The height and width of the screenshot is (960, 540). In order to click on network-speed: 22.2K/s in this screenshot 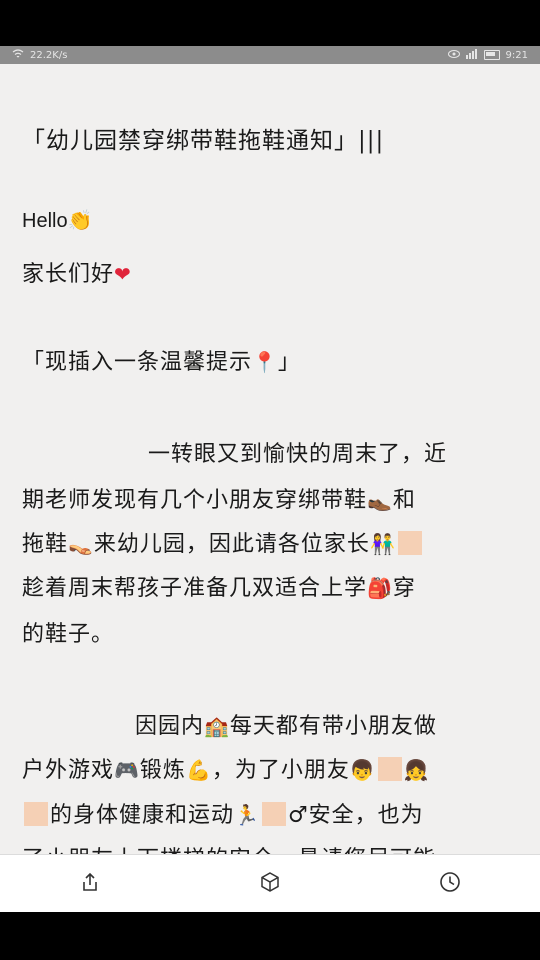, I will do `click(49, 55)`.